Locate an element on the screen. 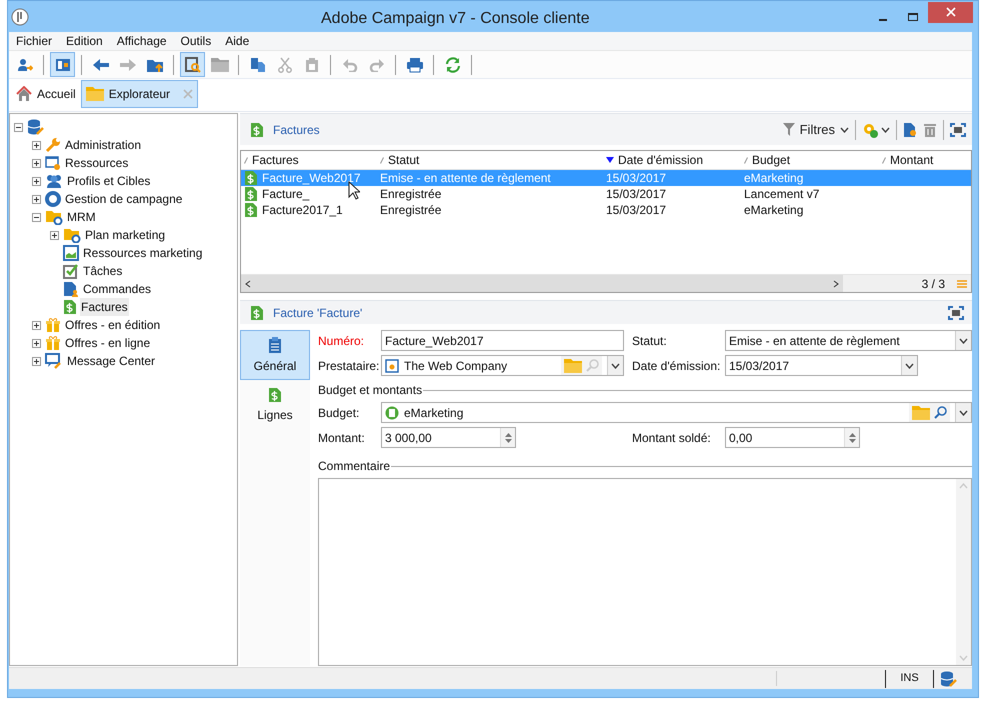  tree-item: Gestion de campagne is located at coordinates (124, 199).